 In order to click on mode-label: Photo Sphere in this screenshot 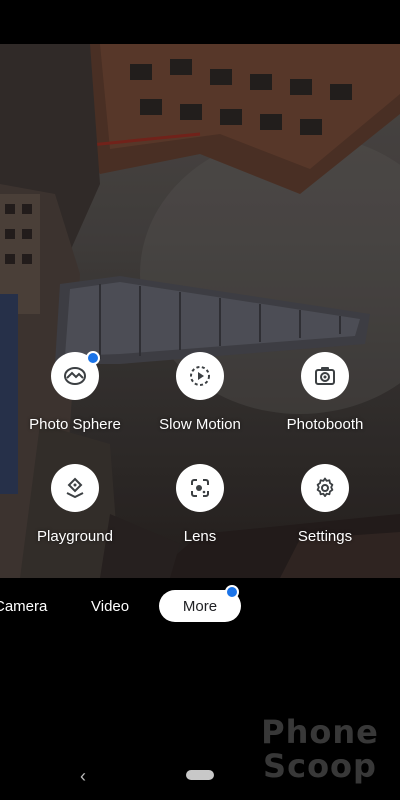, I will do `click(75, 424)`.